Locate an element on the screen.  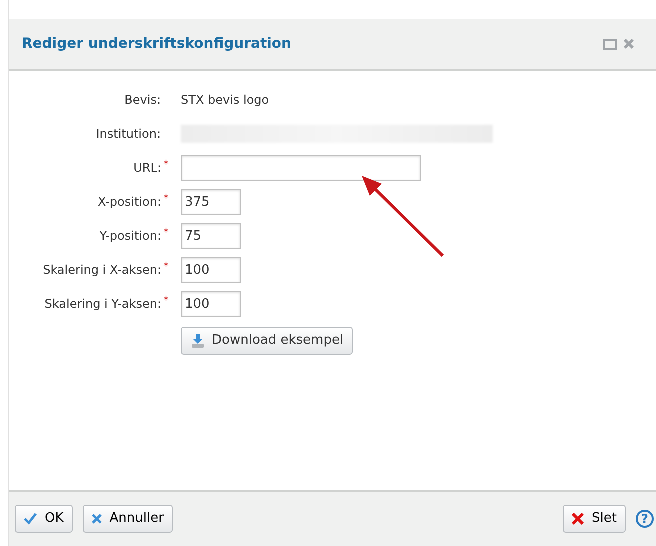
input-field: 375 is located at coordinates (211, 202).